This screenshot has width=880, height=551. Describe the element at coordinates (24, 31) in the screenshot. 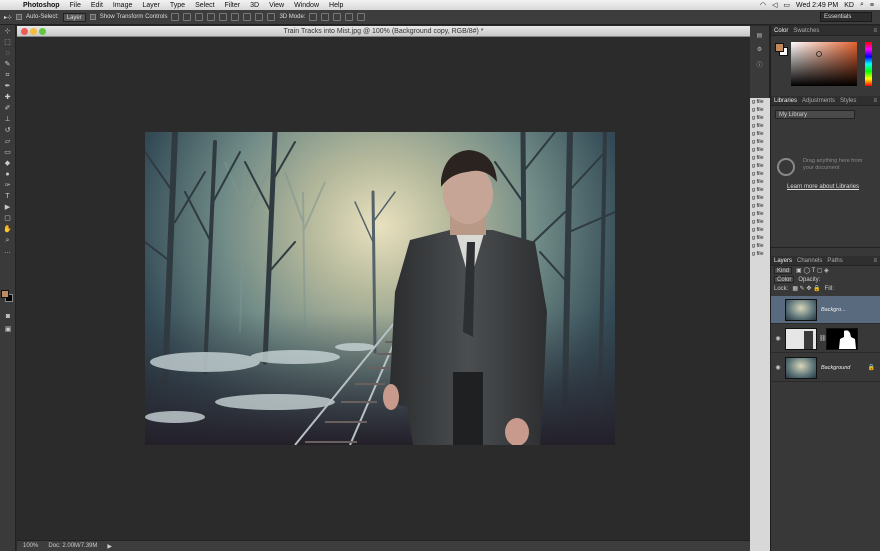

I see `close-window-button` at that location.